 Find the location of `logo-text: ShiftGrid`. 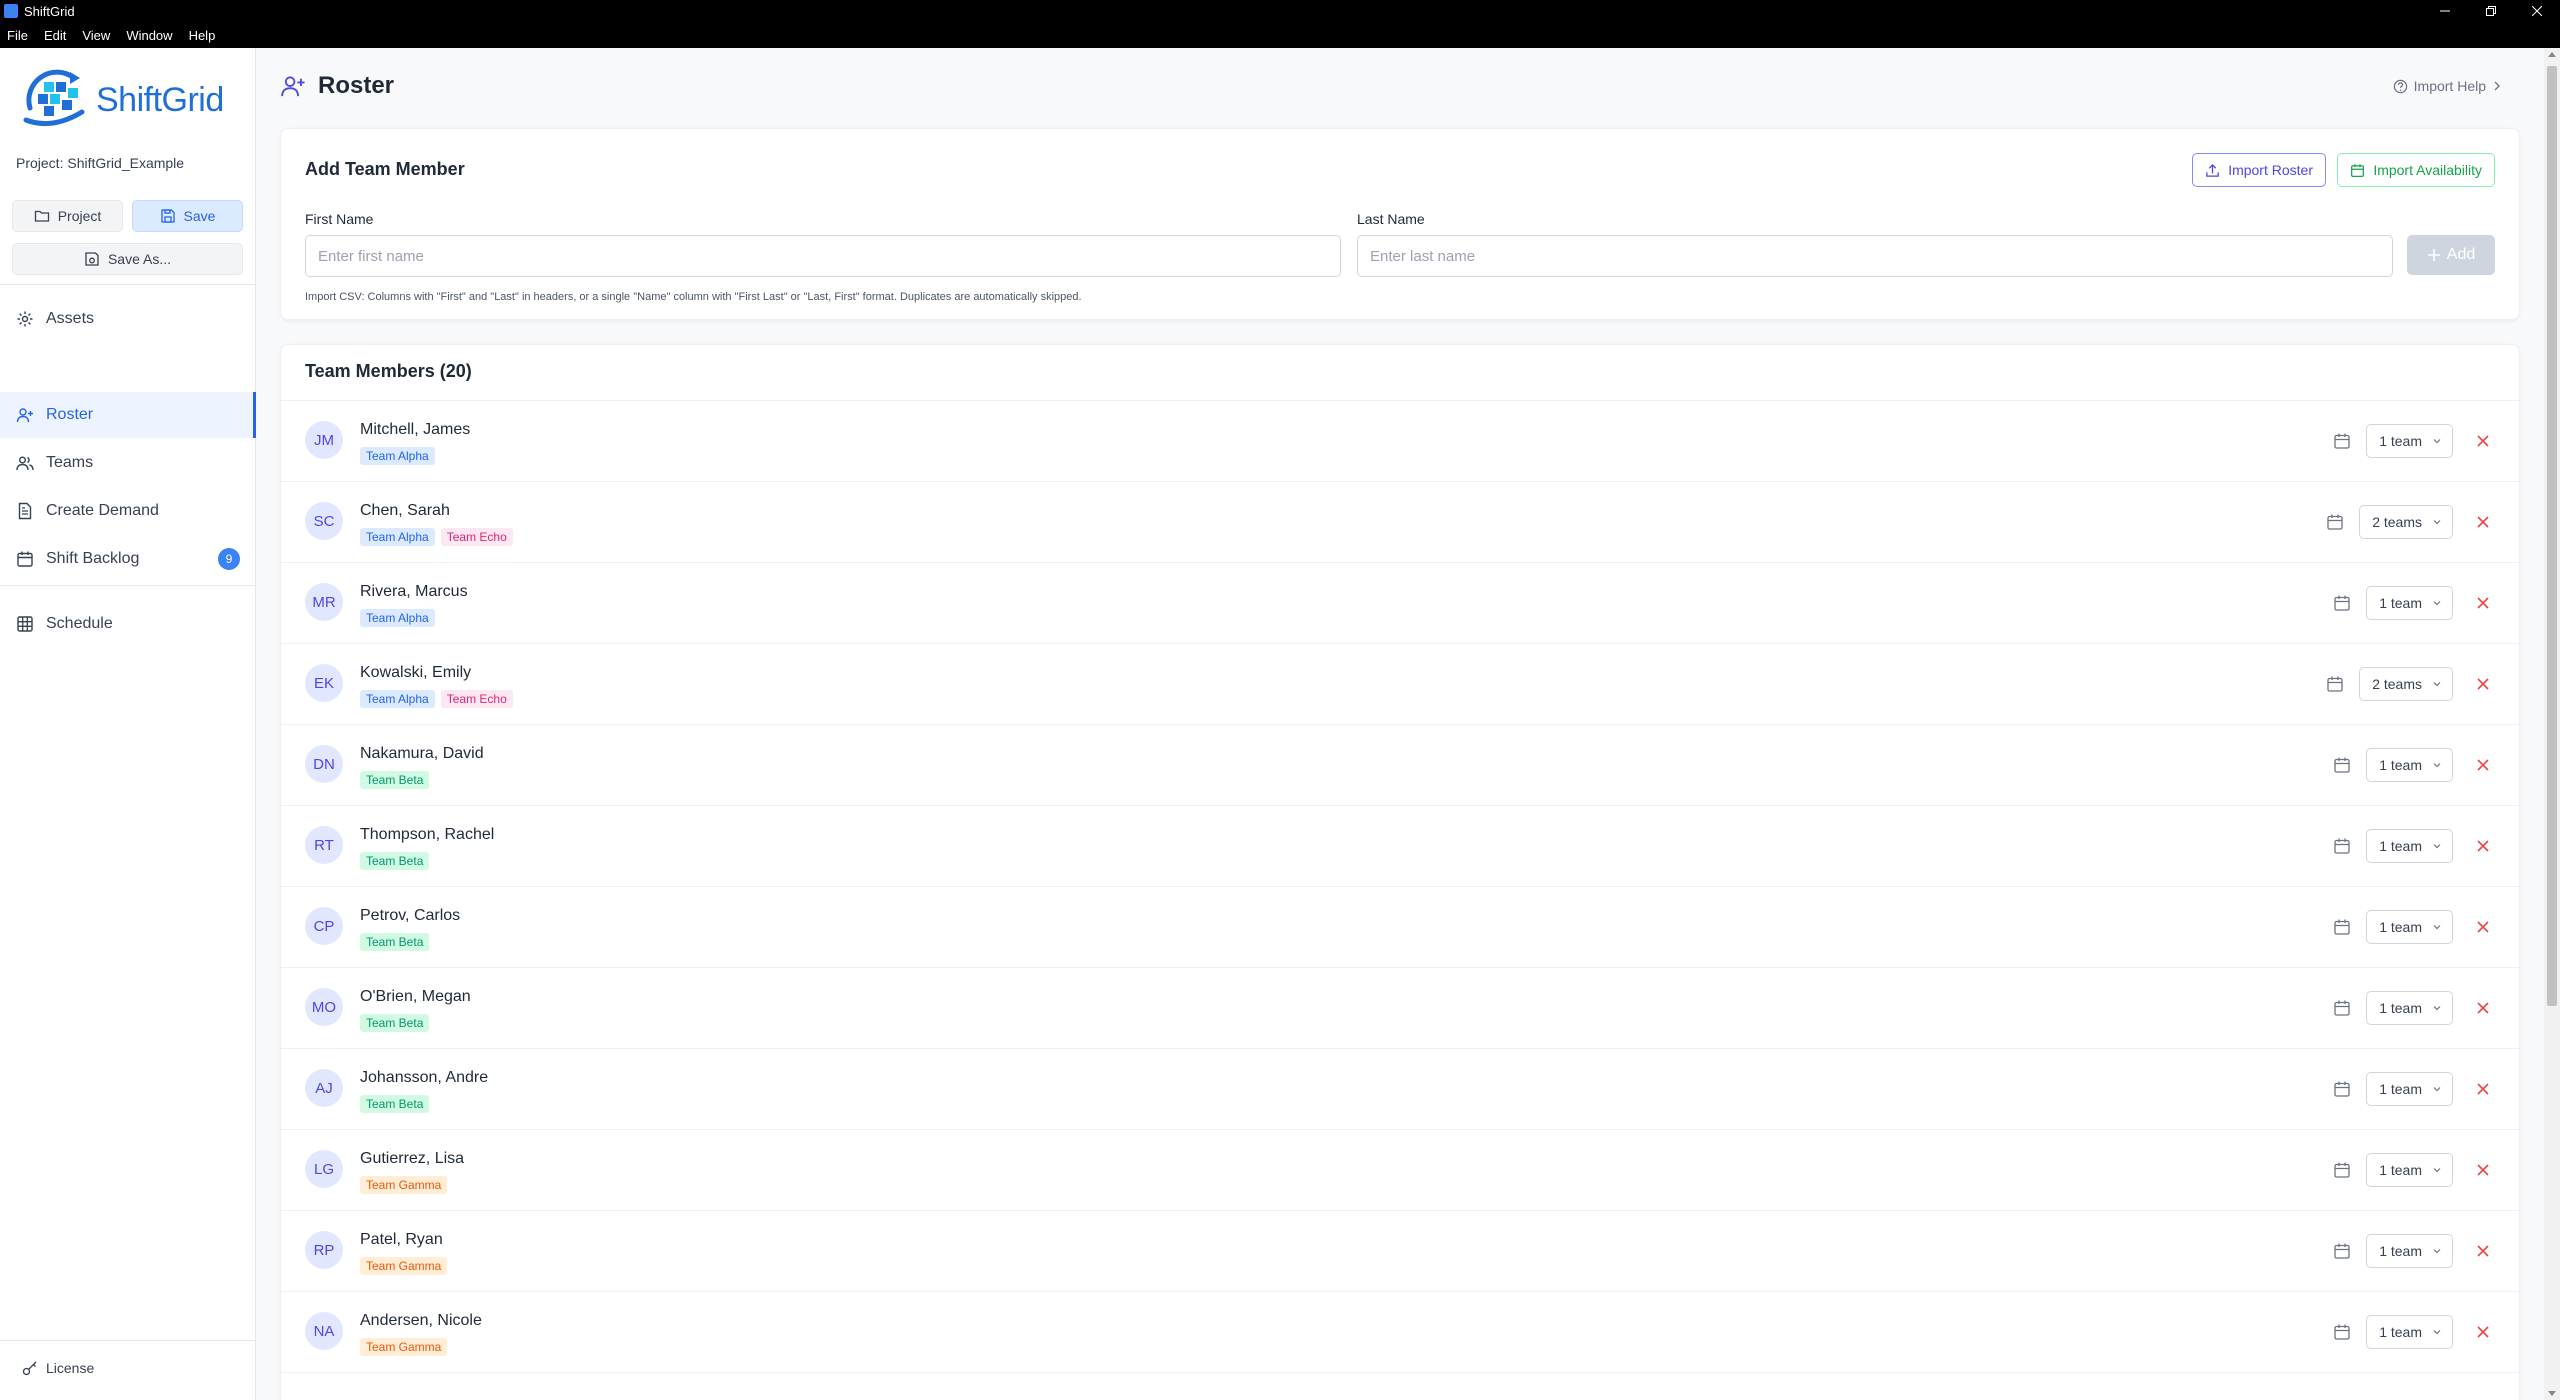

logo-text: ShiftGrid is located at coordinates (160, 99).